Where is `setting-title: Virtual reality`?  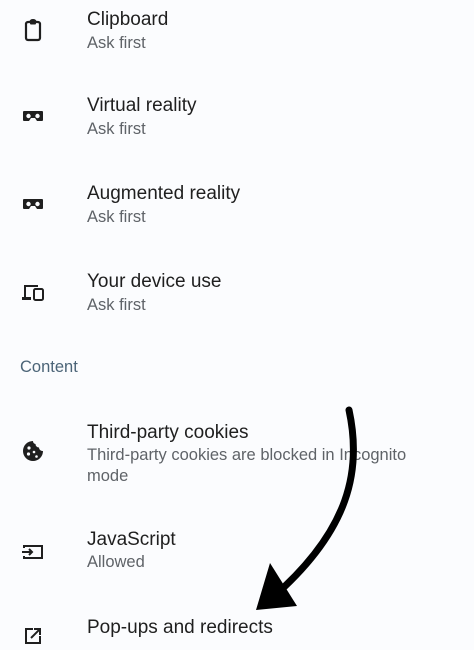 setting-title: Virtual reality is located at coordinates (142, 105).